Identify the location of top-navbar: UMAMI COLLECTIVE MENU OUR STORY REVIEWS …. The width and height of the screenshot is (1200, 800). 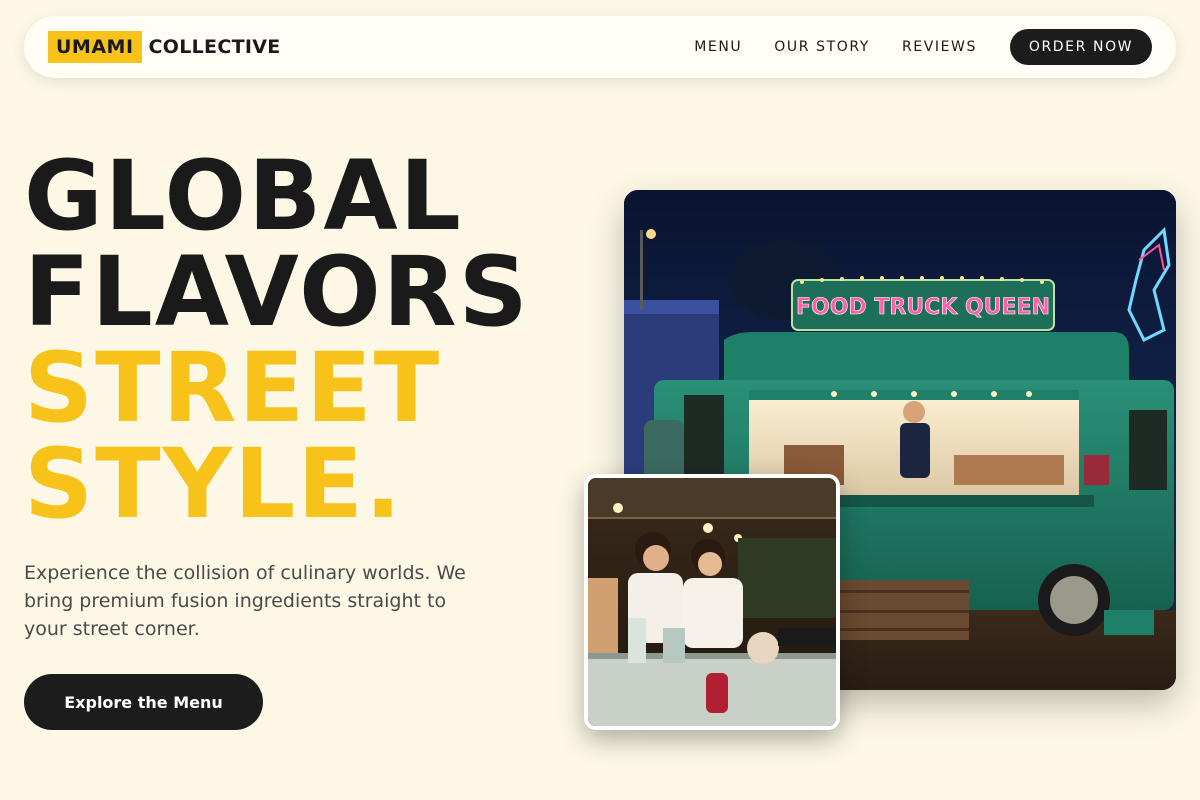
(600, 47).